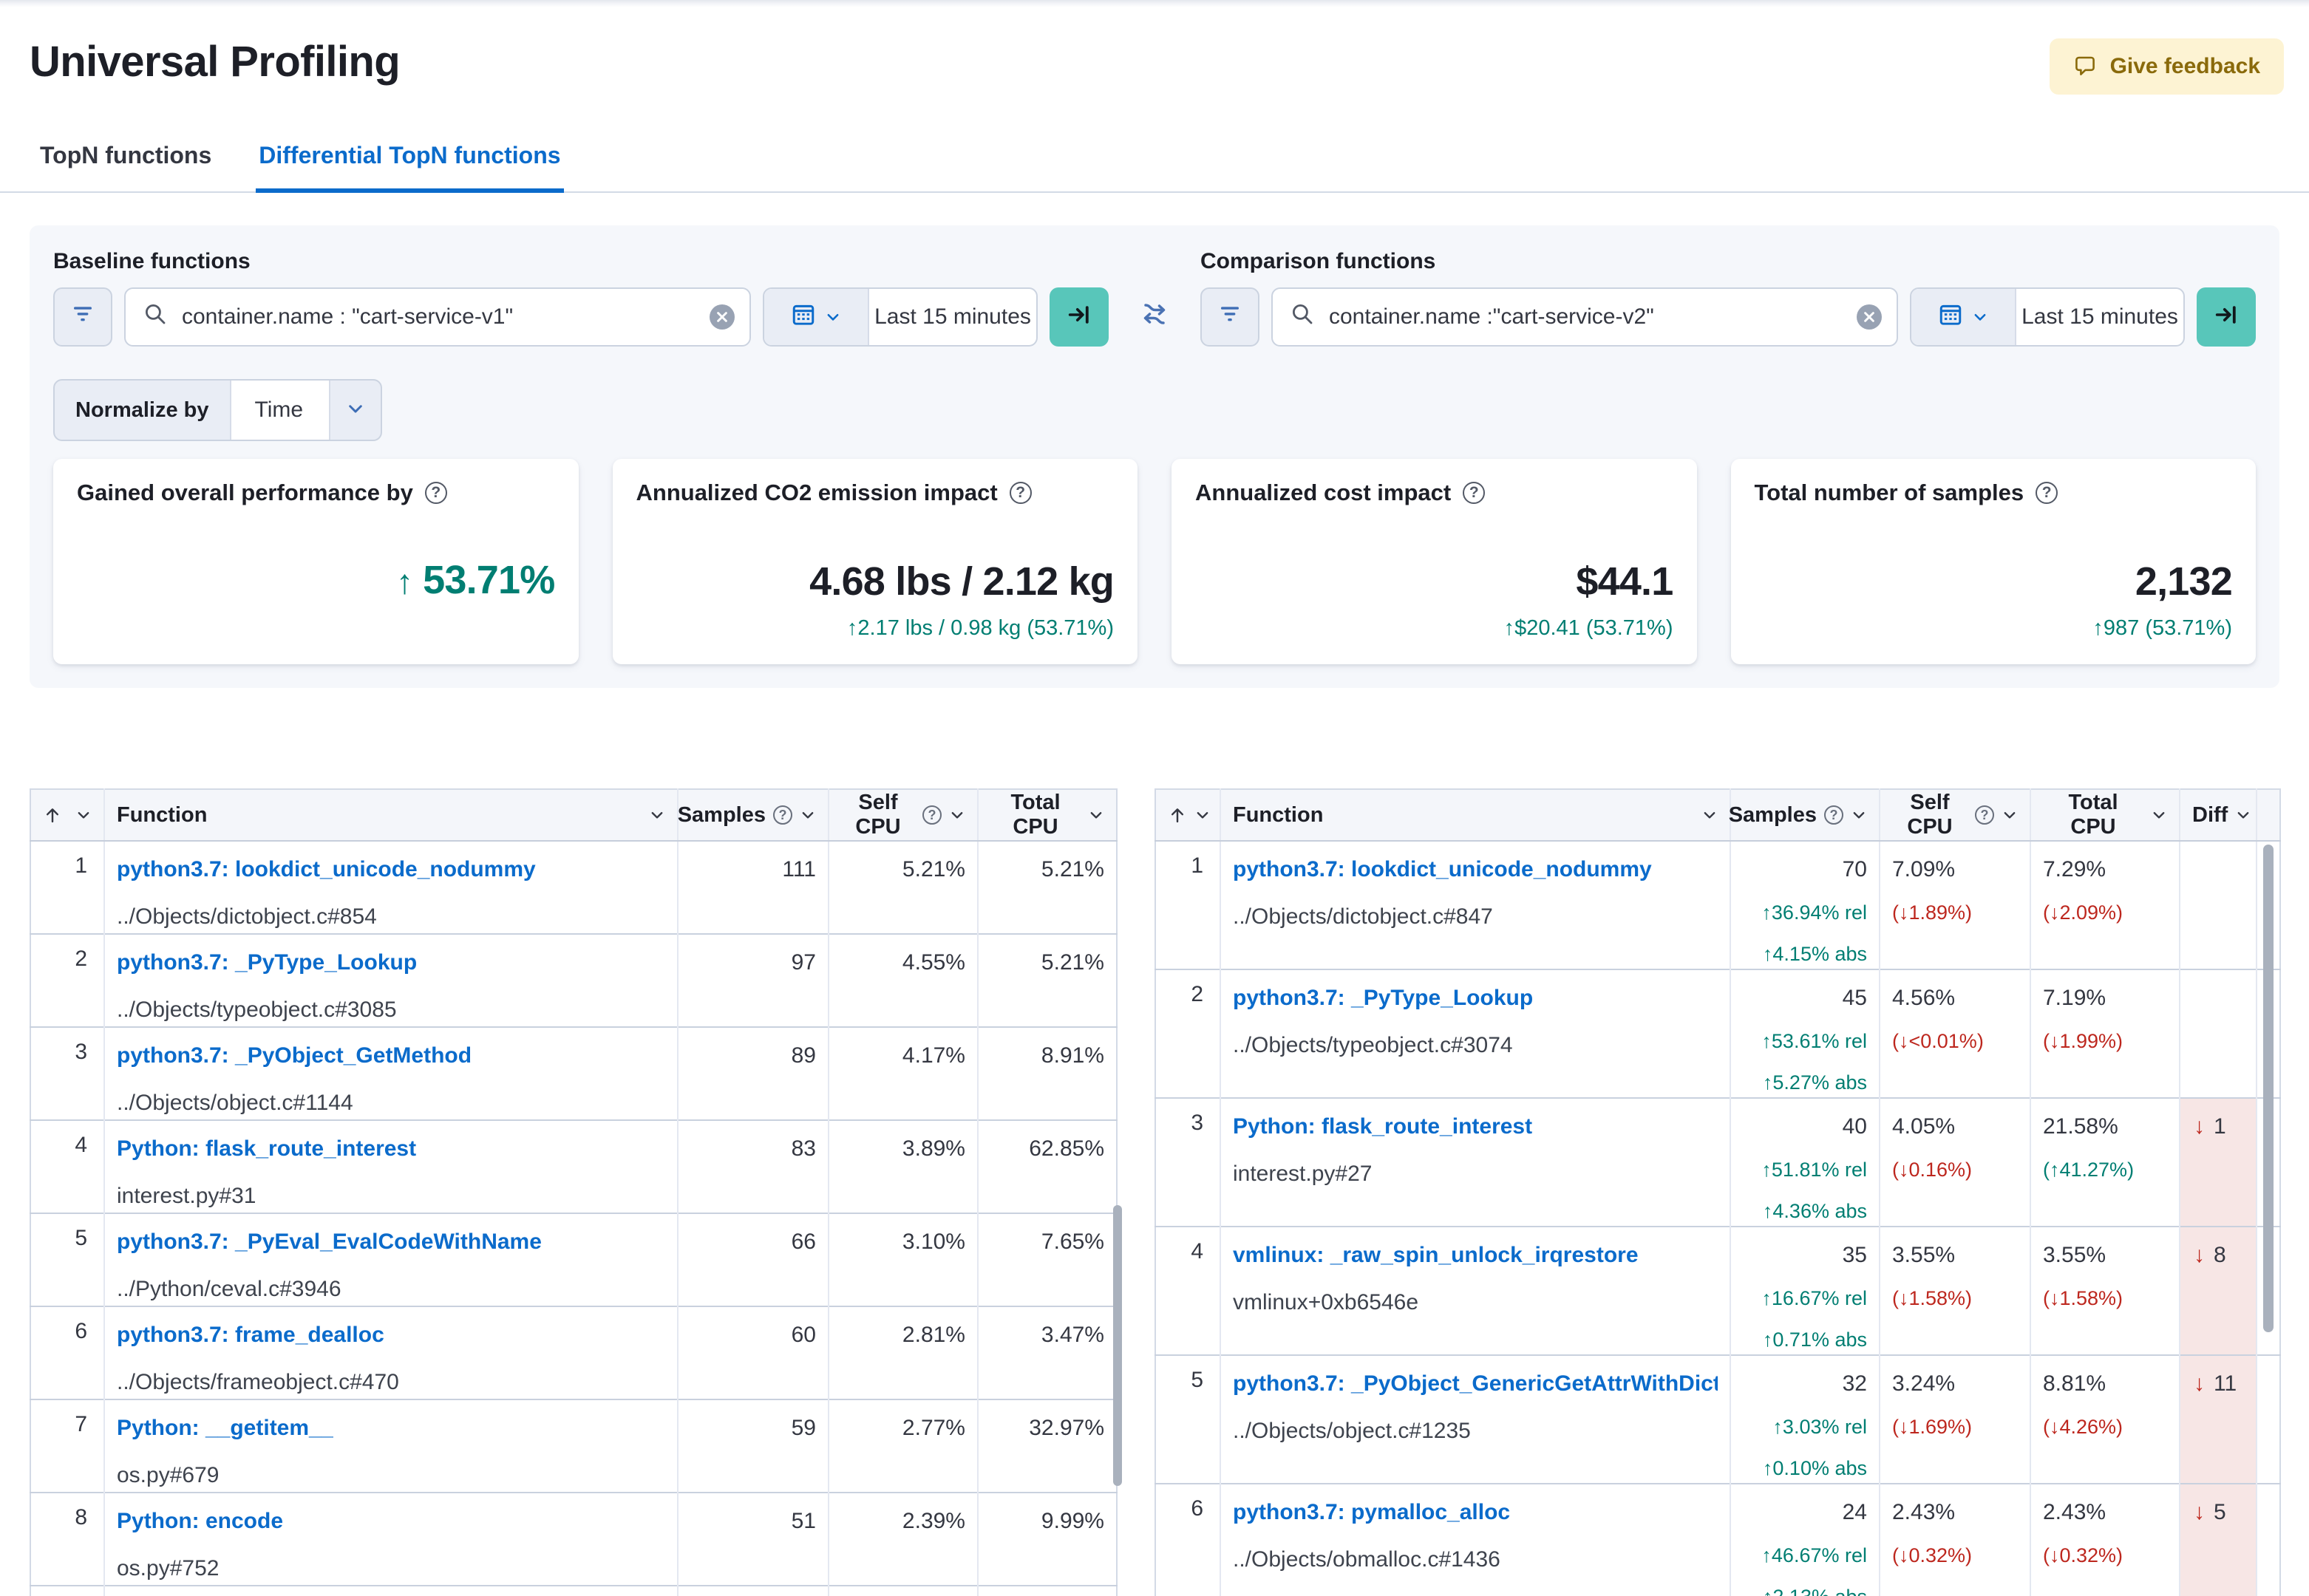  What do you see at coordinates (816, 317) in the screenshot?
I see `baseline-date-prepend` at bounding box center [816, 317].